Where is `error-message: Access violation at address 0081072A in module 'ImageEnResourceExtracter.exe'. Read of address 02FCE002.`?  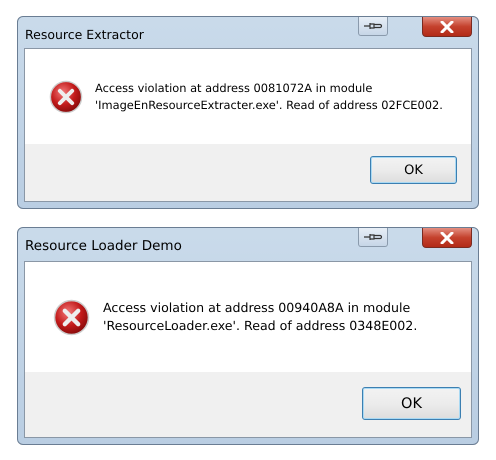 error-message: Access violation at address 0081072A in module 'ImageEnResourceExtracter.exe'. Read of address 02FCE002. is located at coordinates (269, 97).